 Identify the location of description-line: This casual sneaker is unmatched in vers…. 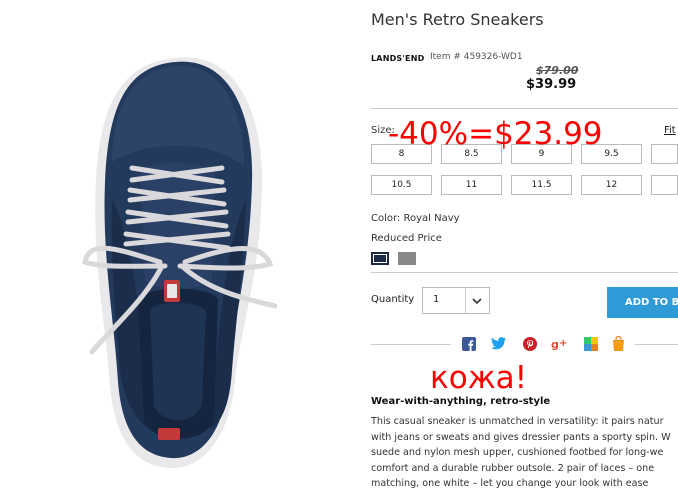
(517, 421).